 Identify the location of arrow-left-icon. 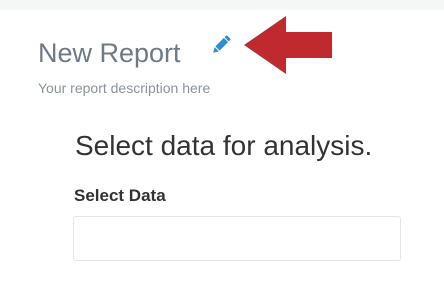
(288, 45).